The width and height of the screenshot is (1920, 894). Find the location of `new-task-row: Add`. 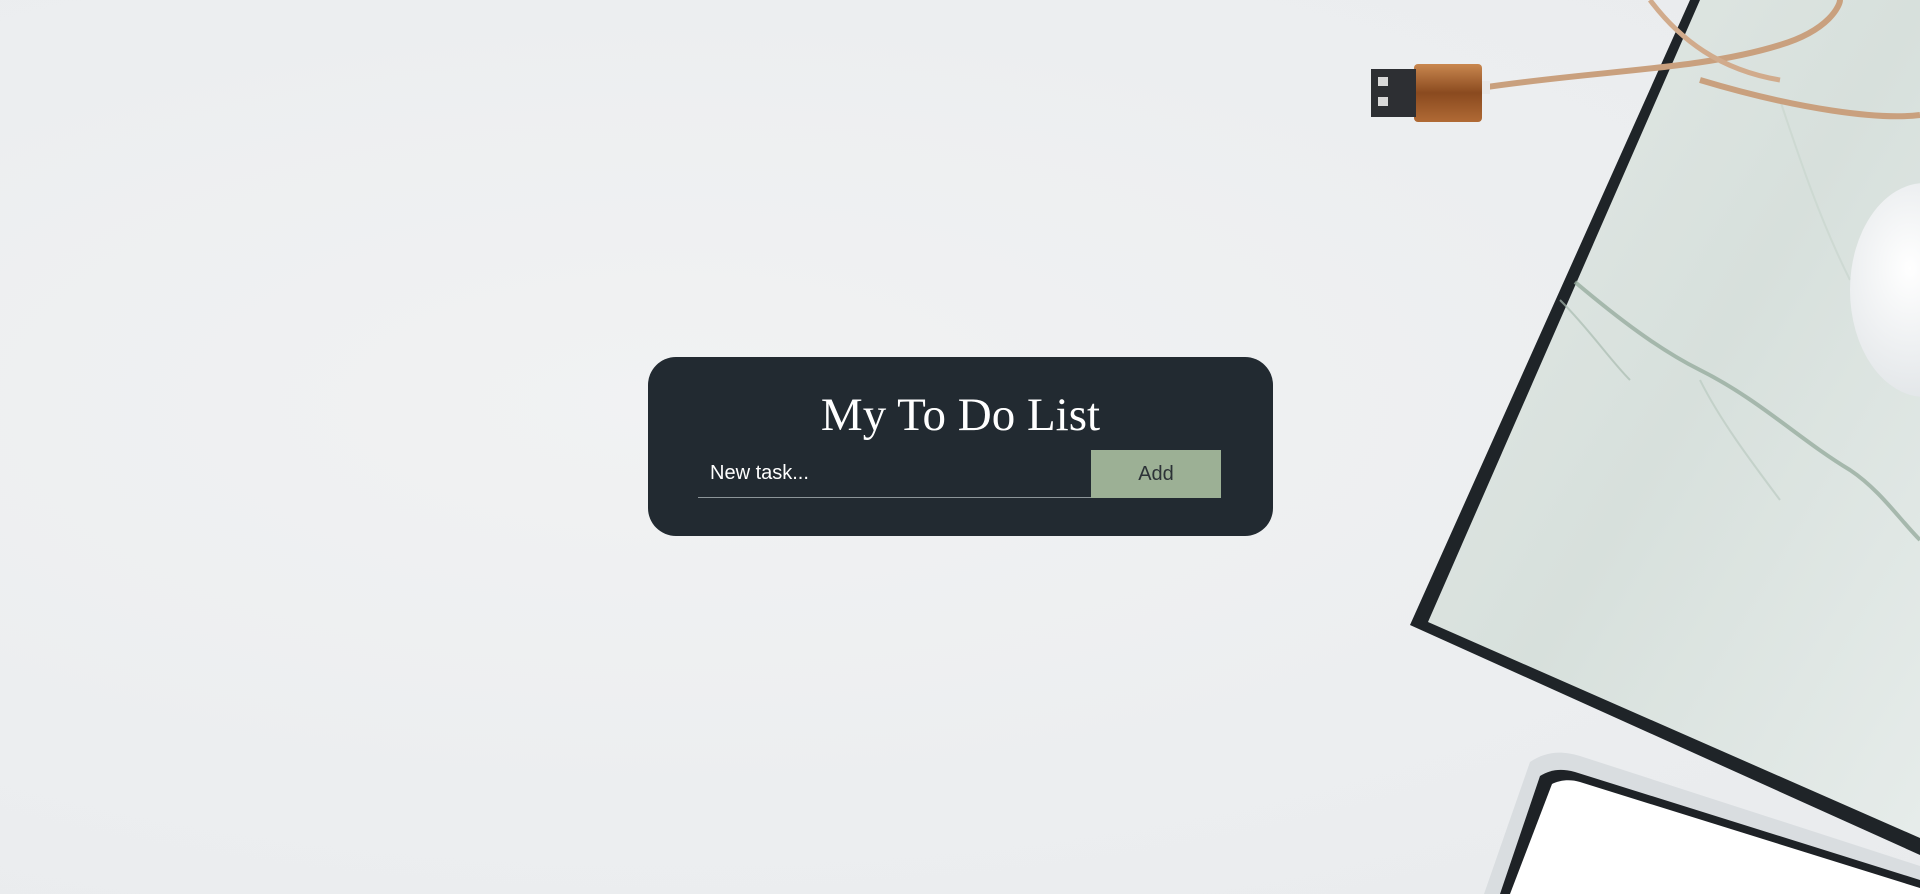

new-task-row: Add is located at coordinates (959, 474).